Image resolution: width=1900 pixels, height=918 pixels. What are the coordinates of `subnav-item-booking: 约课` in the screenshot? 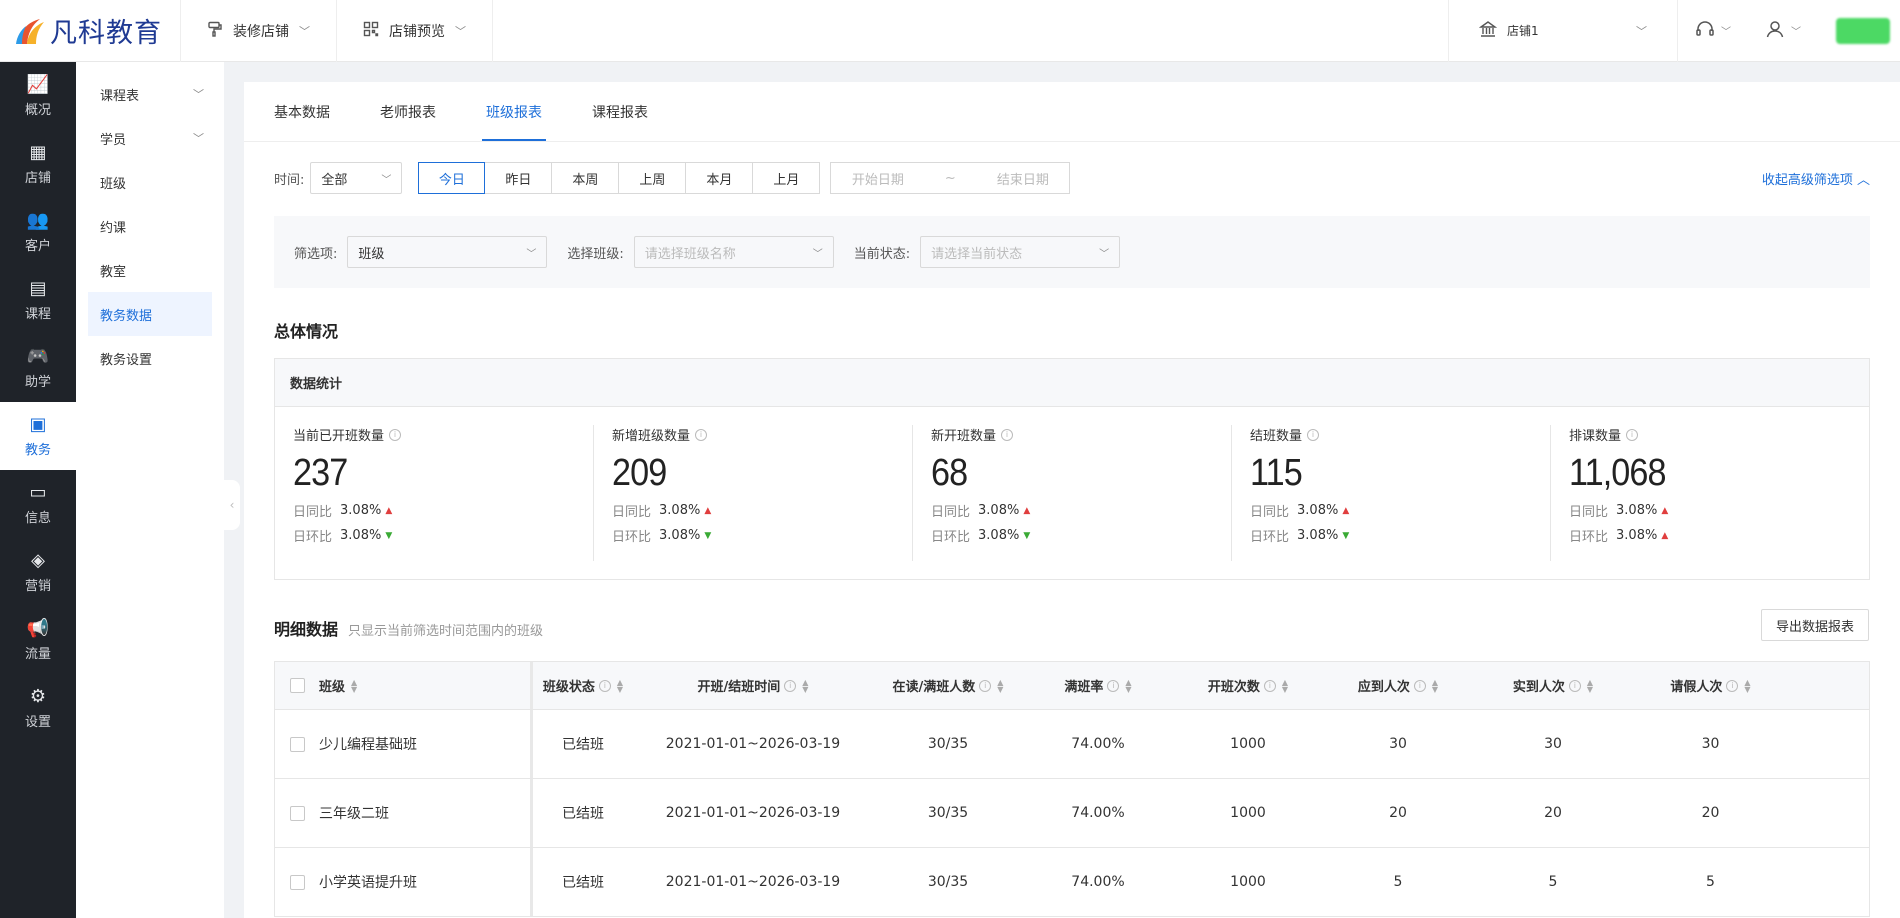 It's located at (150, 226).